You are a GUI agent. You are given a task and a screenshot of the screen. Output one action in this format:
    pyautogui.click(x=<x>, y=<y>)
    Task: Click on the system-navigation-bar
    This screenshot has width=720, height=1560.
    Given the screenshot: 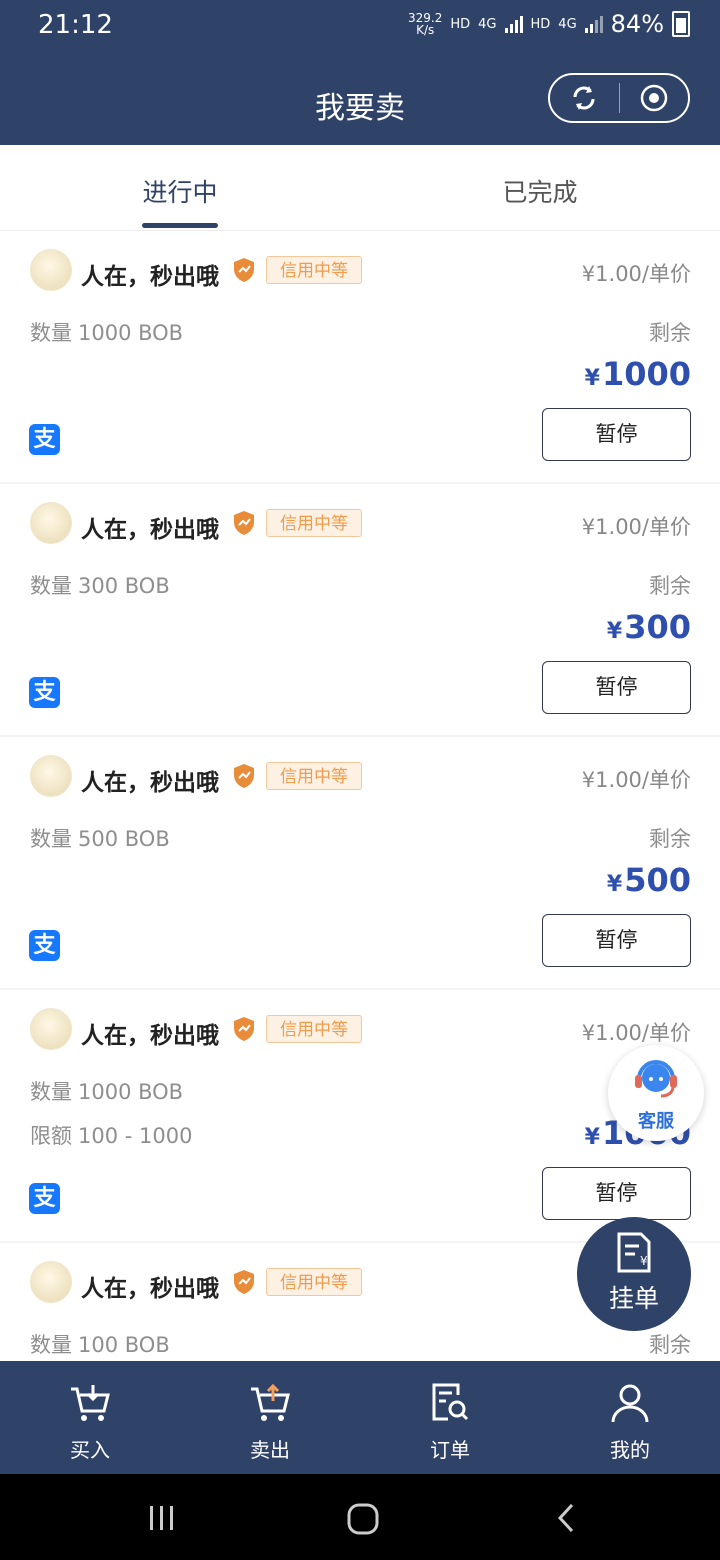 What is the action you would take?
    pyautogui.click(x=360, y=1517)
    